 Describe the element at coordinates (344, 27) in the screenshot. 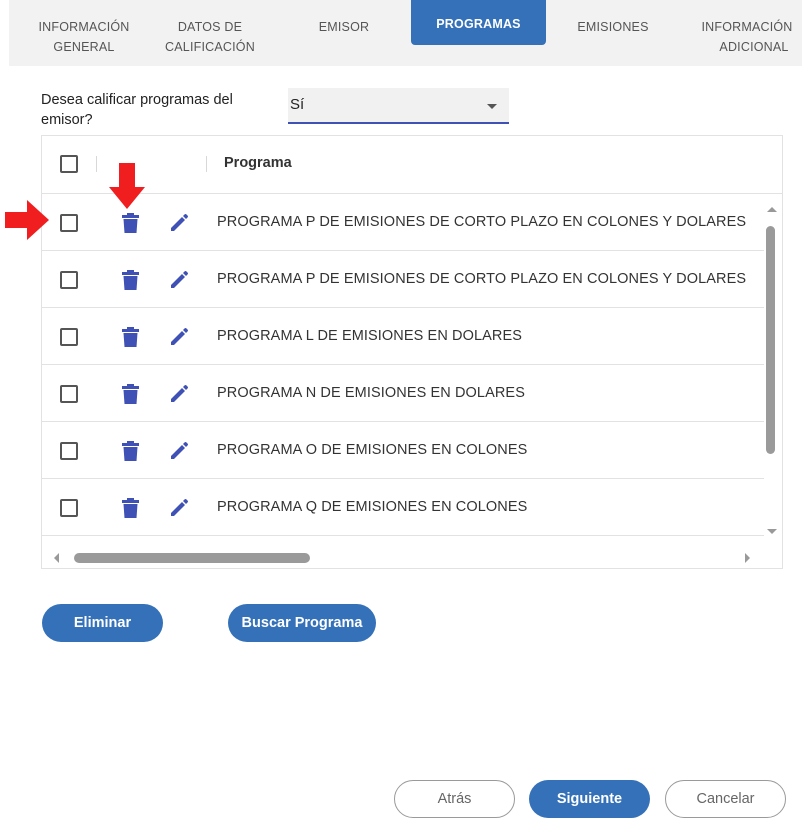

I see `tab-label: EMISOR` at that location.